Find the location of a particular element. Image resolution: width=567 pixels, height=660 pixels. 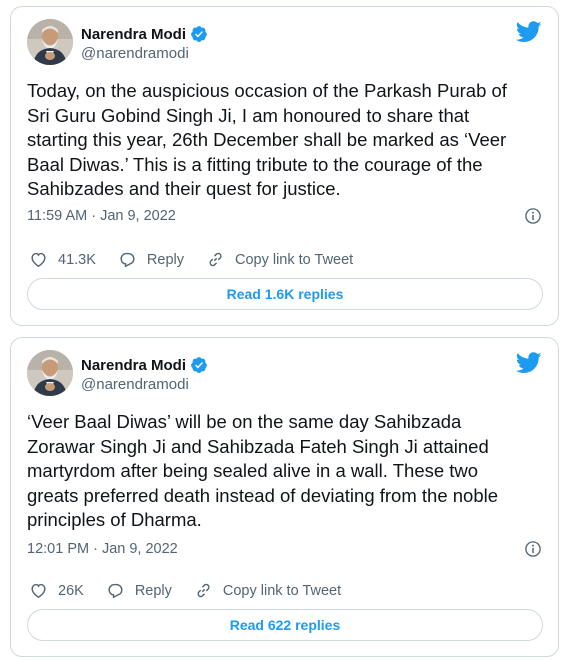

tweet-timestamp: 11:59 AM · Jan 9, 2022 is located at coordinates (101, 216).